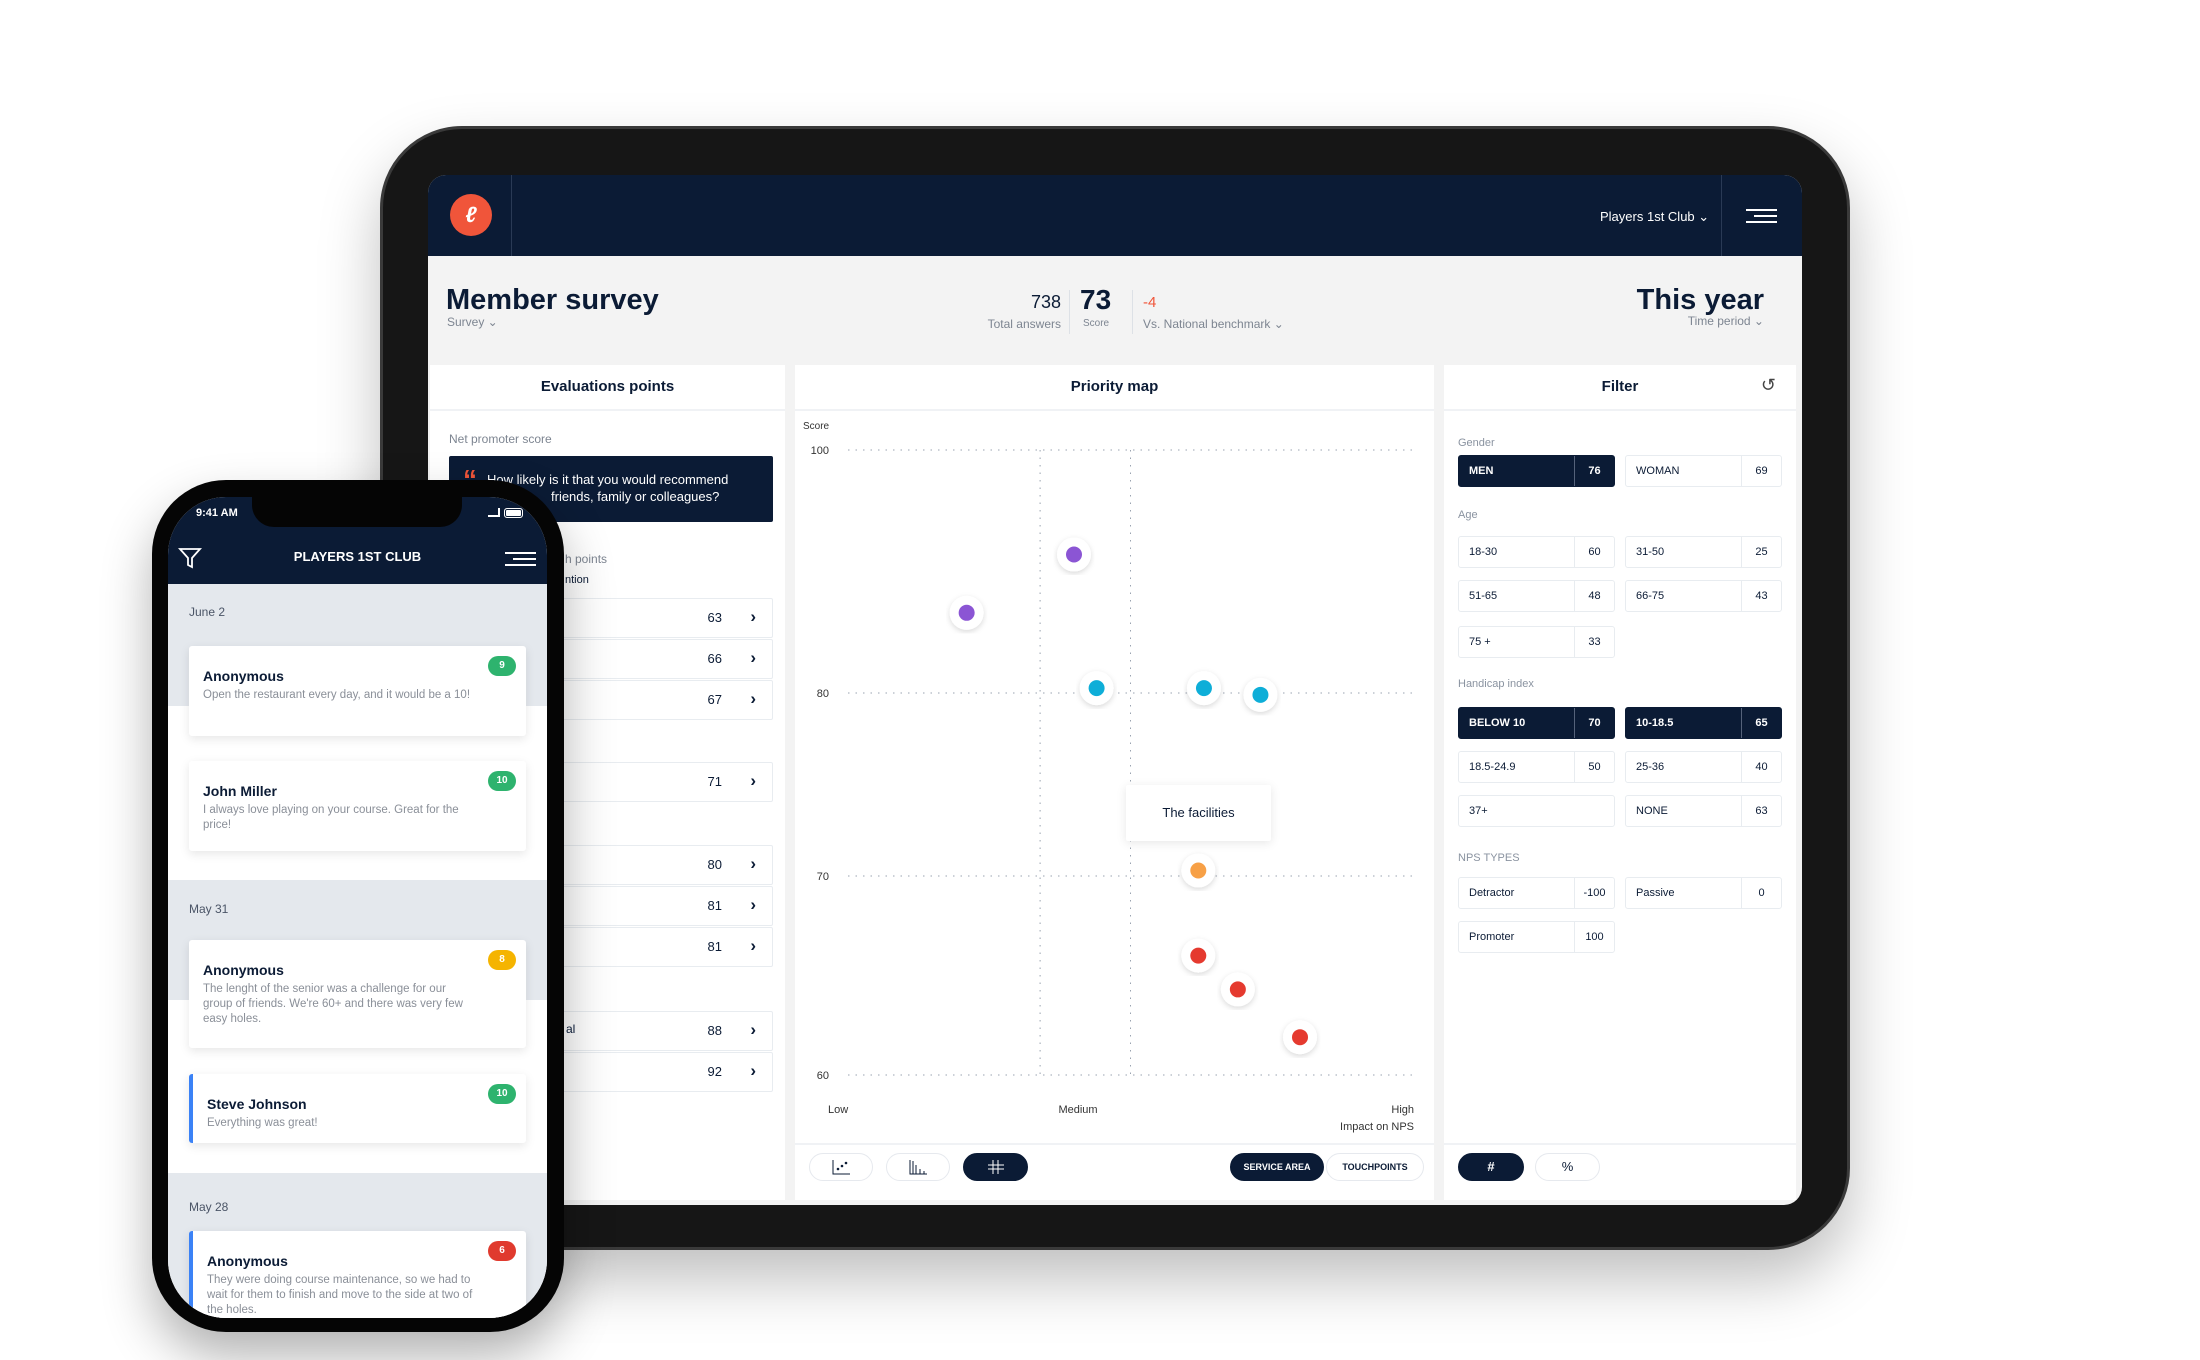 The width and height of the screenshot is (2200, 1360). What do you see at coordinates (1024, 324) in the screenshot?
I see `total-answers-label: Total answers` at bounding box center [1024, 324].